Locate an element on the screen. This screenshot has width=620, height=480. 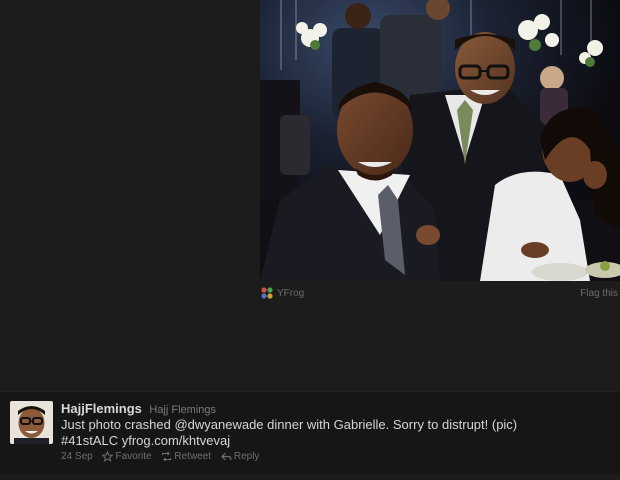
reply-action: Reply is located at coordinates (240, 456).